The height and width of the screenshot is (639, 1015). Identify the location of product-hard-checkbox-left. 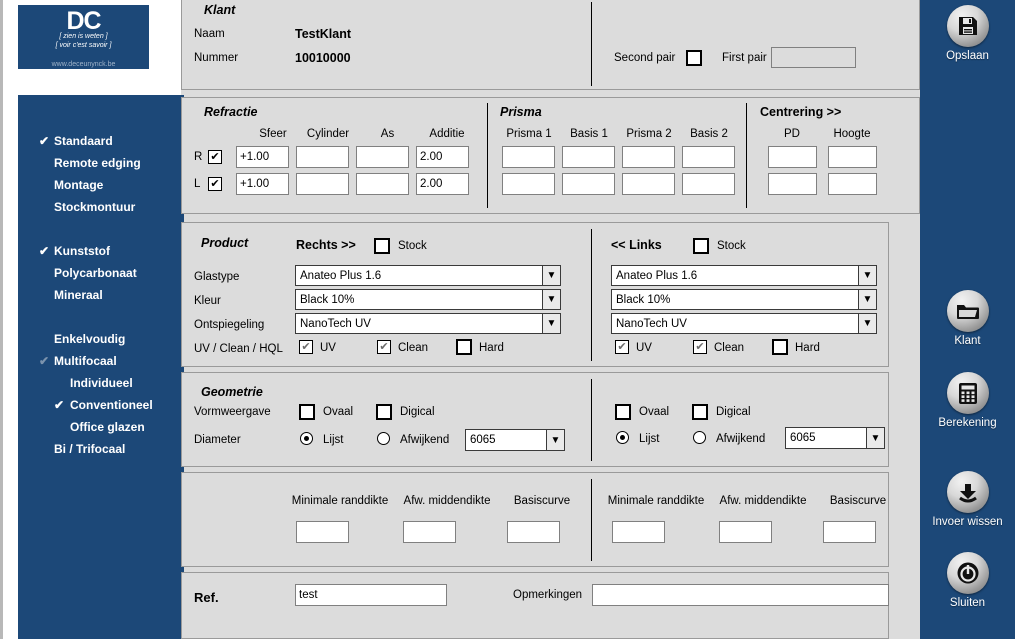
(780, 347).